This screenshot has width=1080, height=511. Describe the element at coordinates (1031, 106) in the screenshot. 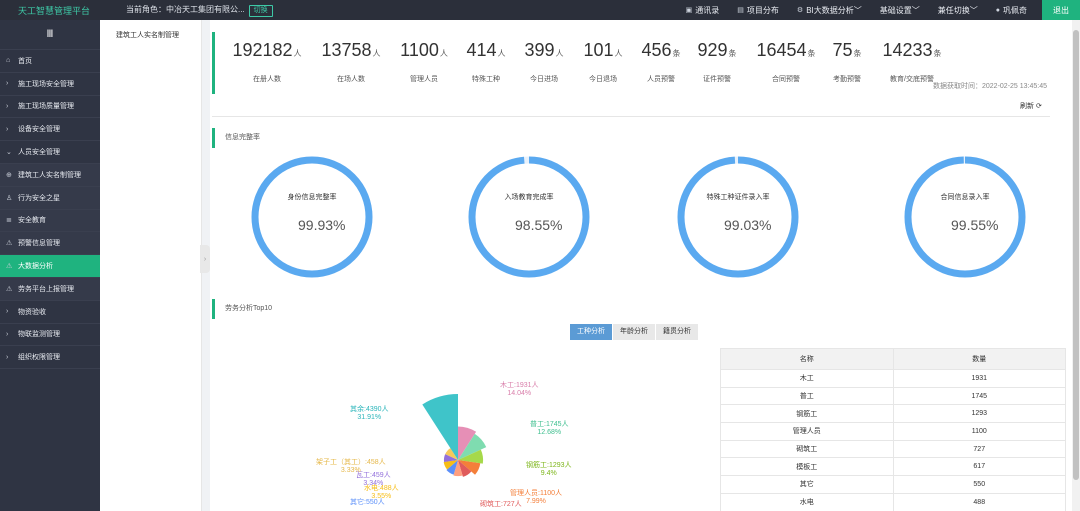

I see `refresh-button: 刷新 ⟳` at that location.